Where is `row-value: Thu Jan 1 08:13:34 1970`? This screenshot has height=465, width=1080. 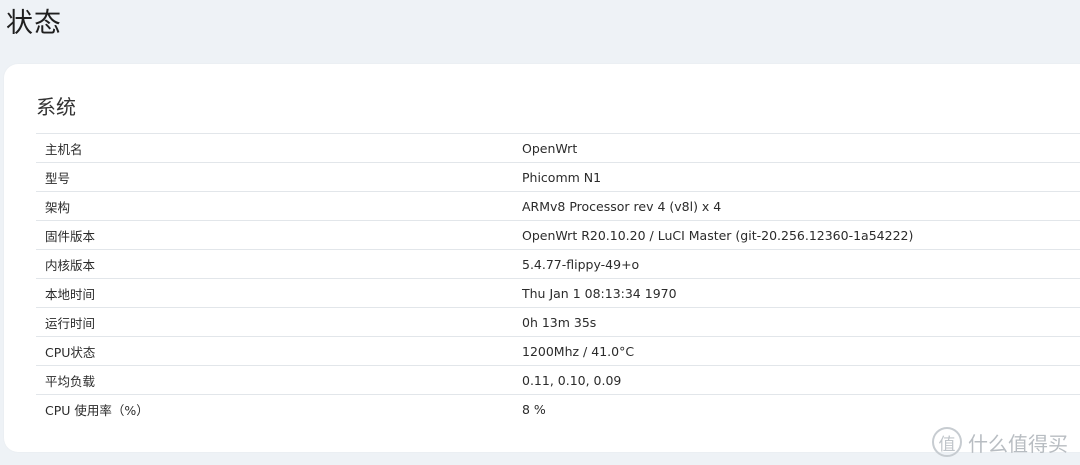
row-value: Thu Jan 1 08:13:34 1970 is located at coordinates (599, 293).